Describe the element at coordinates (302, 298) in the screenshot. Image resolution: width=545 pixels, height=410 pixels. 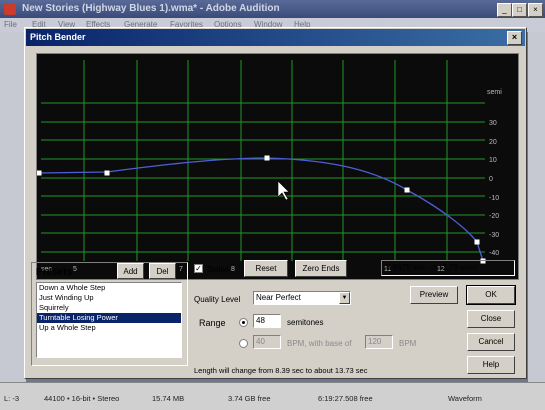
I see `quality-select: Near Perfect ▼` at that location.